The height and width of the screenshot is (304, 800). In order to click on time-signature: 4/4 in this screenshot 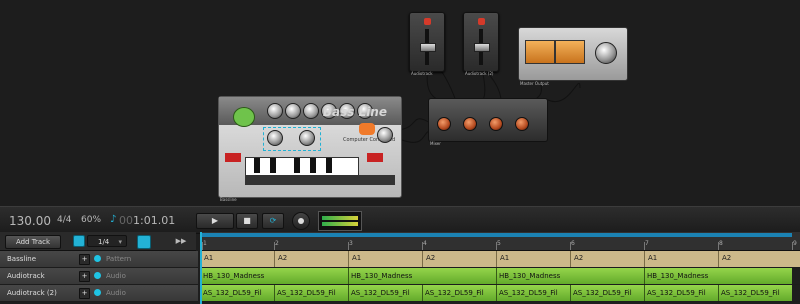, I will do `click(64, 220)`.